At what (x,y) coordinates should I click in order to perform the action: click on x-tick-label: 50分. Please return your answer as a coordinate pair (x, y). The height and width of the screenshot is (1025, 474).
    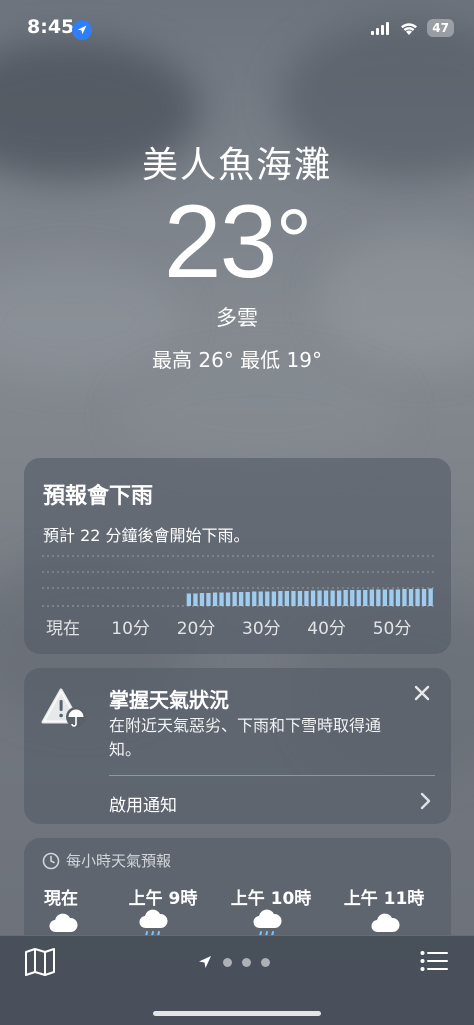
    Looking at the image, I should click on (392, 629).